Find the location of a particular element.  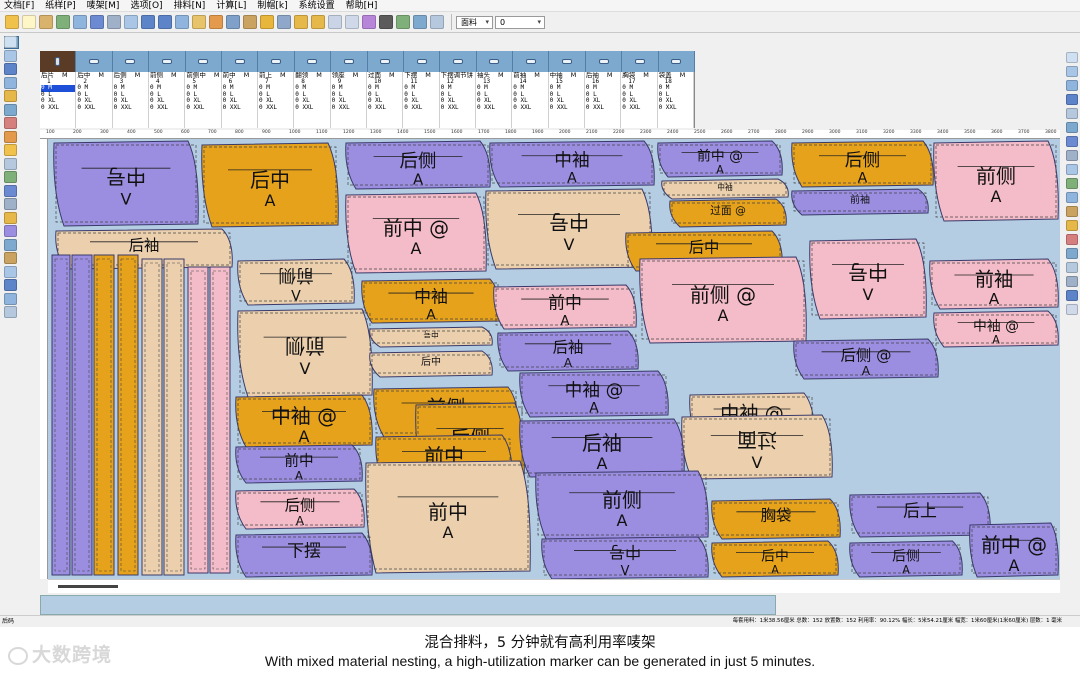

undo-icon is located at coordinates (148, 22).